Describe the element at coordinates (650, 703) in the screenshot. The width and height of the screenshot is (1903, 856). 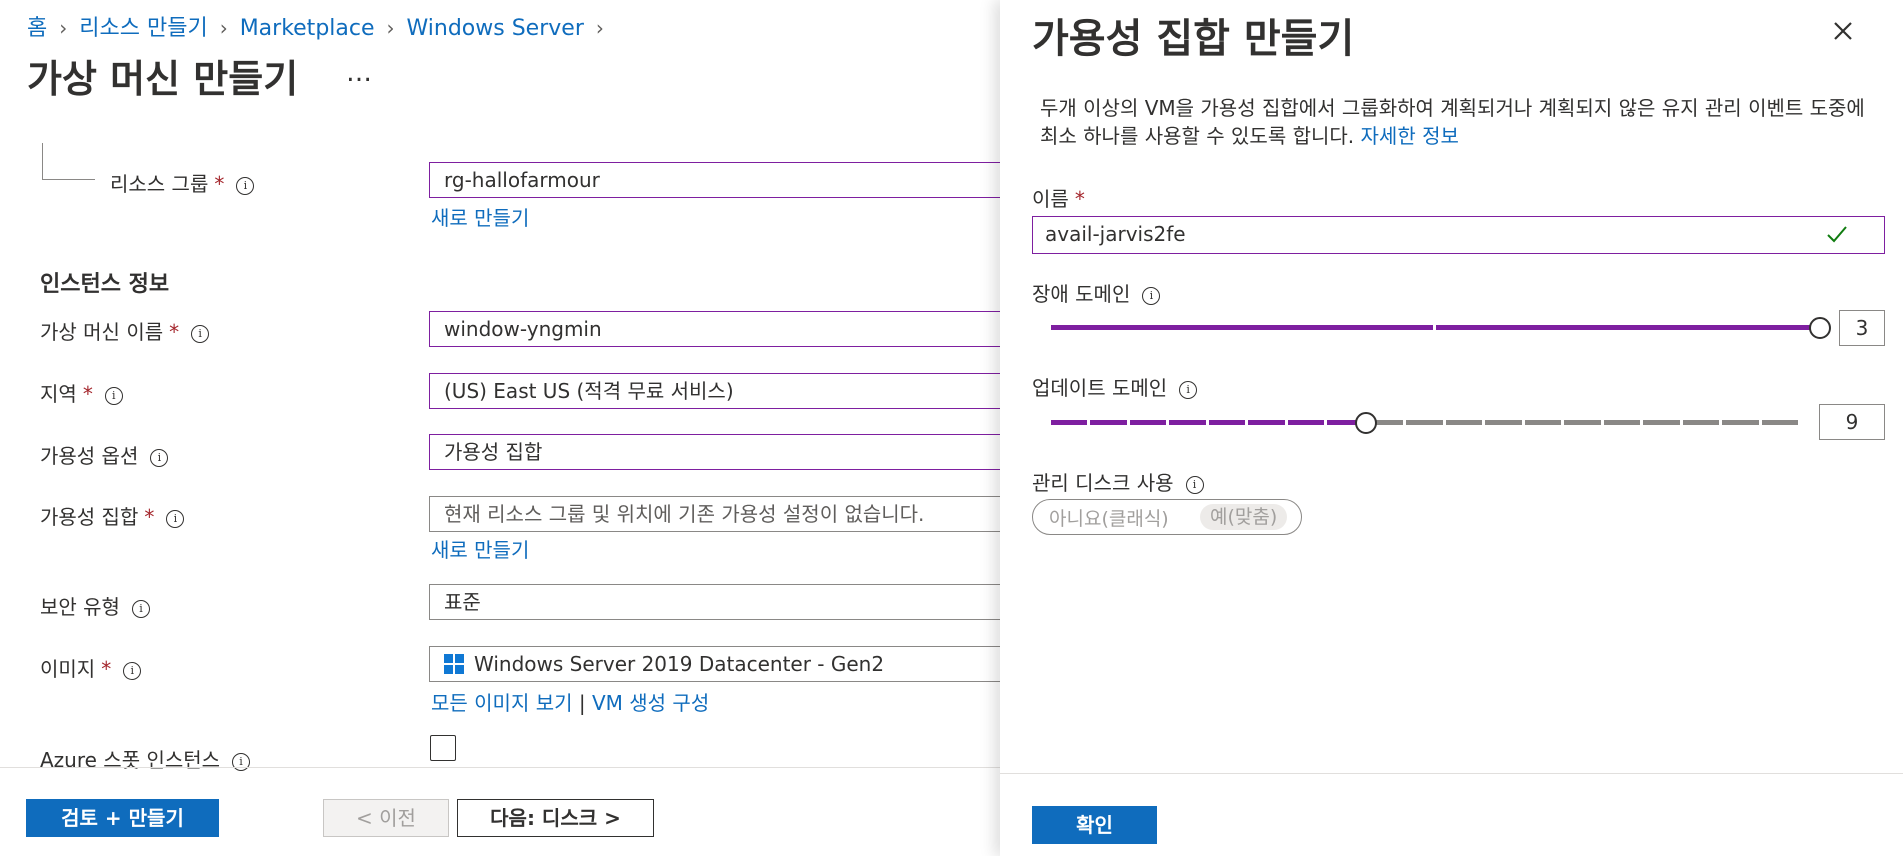
I see `configure-vm-generation-link: VM 생성 구성` at that location.